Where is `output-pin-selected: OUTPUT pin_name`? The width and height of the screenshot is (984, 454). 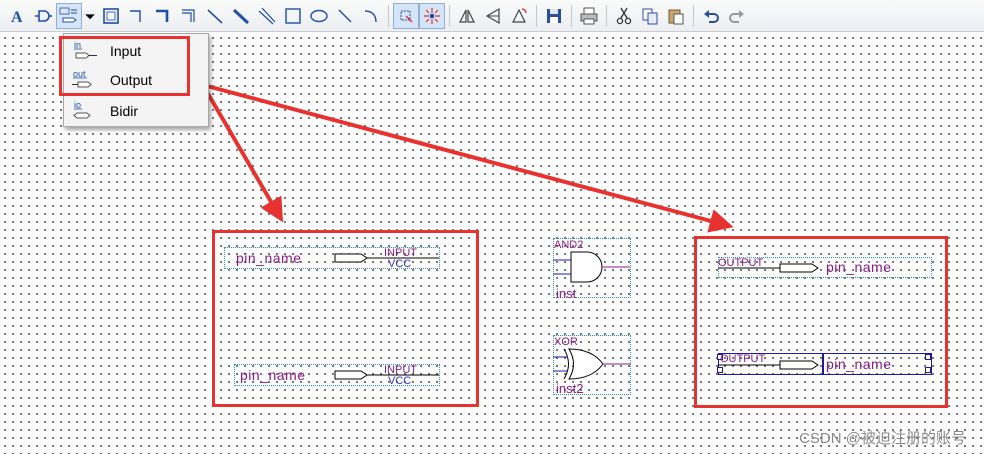
output-pin-selected: OUTPUT pin_name is located at coordinates (825, 365).